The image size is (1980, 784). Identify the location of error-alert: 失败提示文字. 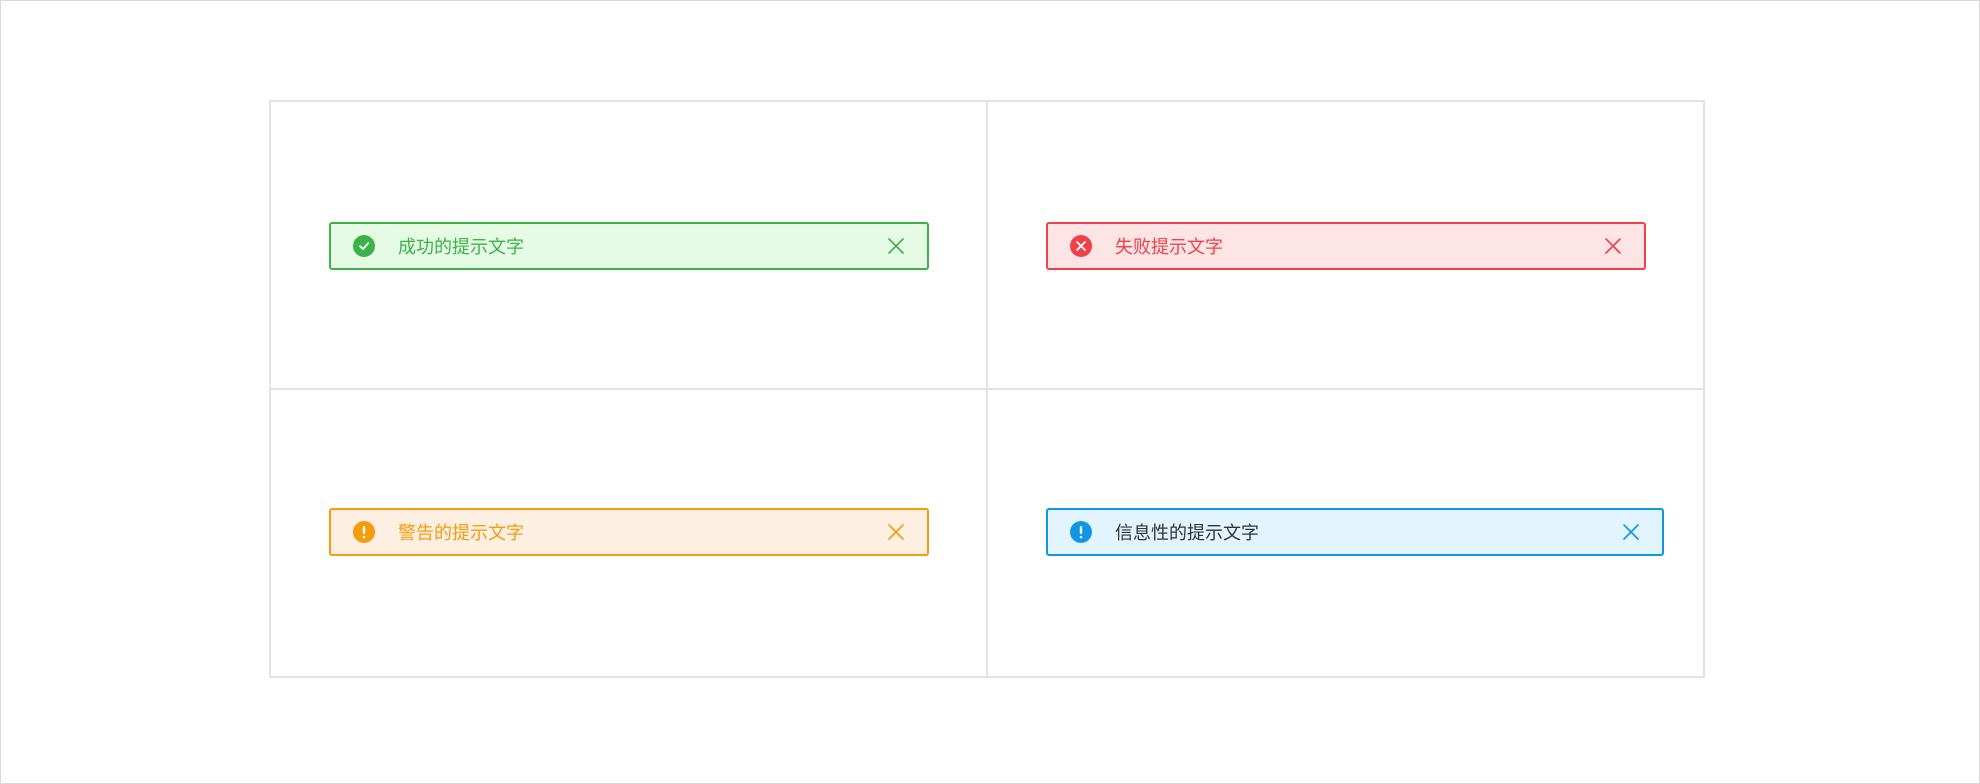
(1346, 246).